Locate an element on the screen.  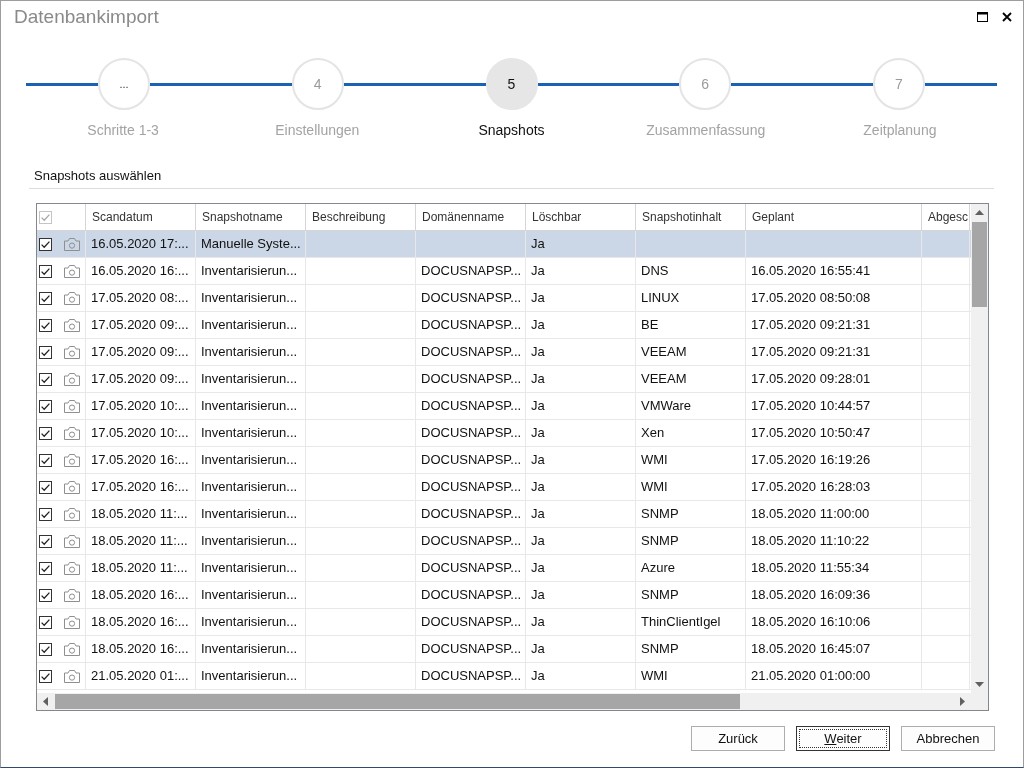
table-row: 16.05.2020 16:... Inventarisierun... DOCUSNAPSP... Ja DNS 16.05.2020 16:55:41 is located at coordinates (504, 271).